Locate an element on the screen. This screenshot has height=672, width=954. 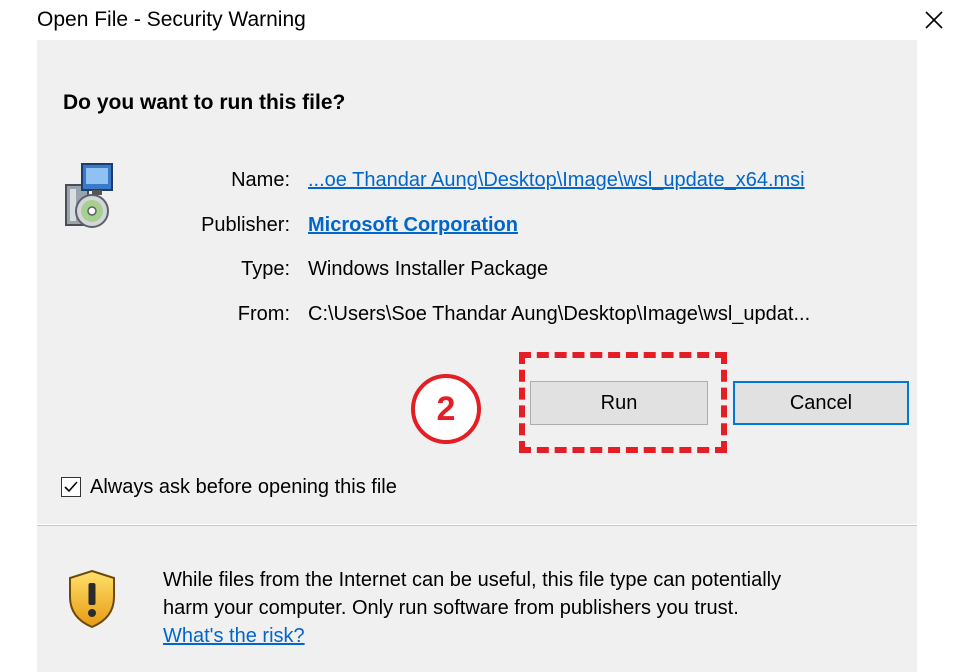
type-label: Type: is located at coordinates (265, 269).